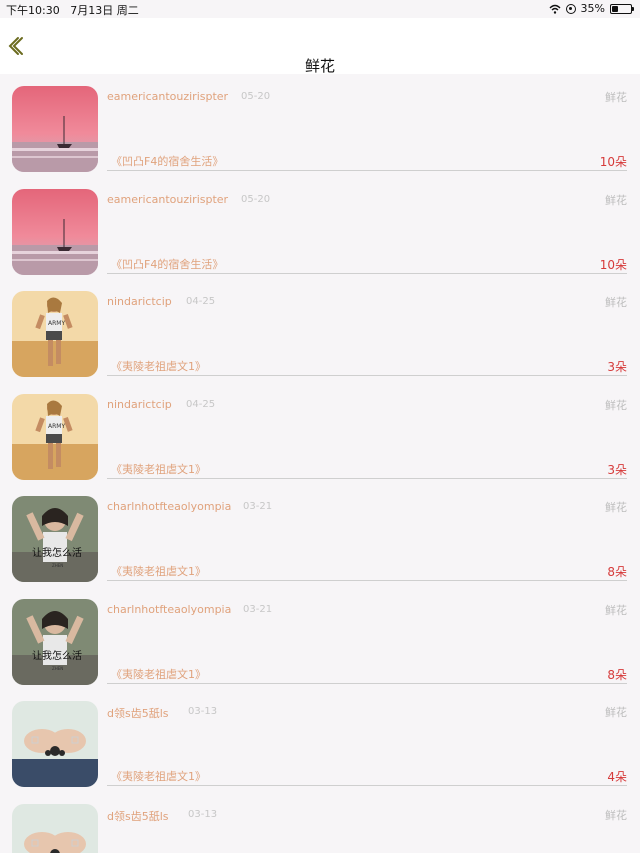 This screenshot has width=640, height=853. I want to click on wifi-icon, so click(555, 9).